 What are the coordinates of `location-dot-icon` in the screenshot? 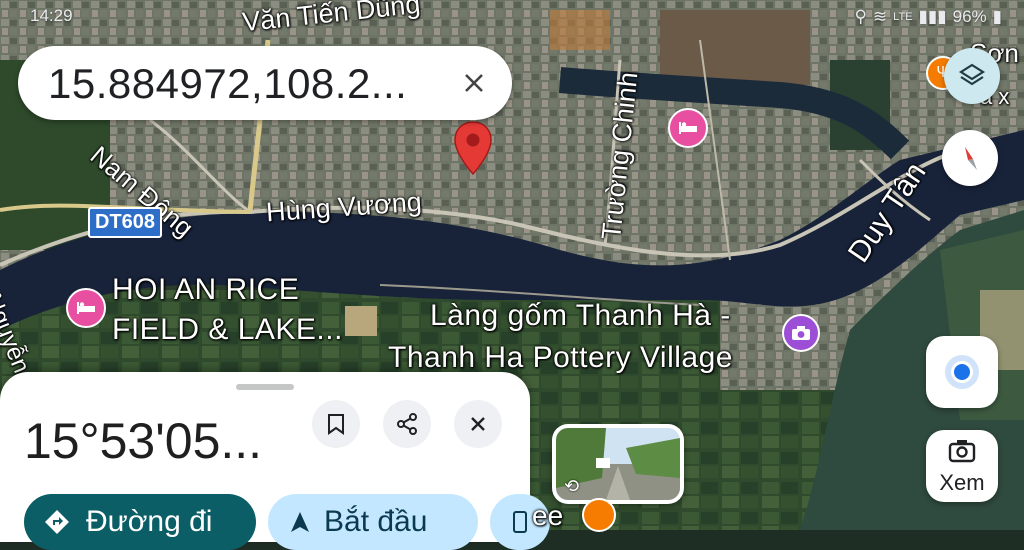 It's located at (962, 372).